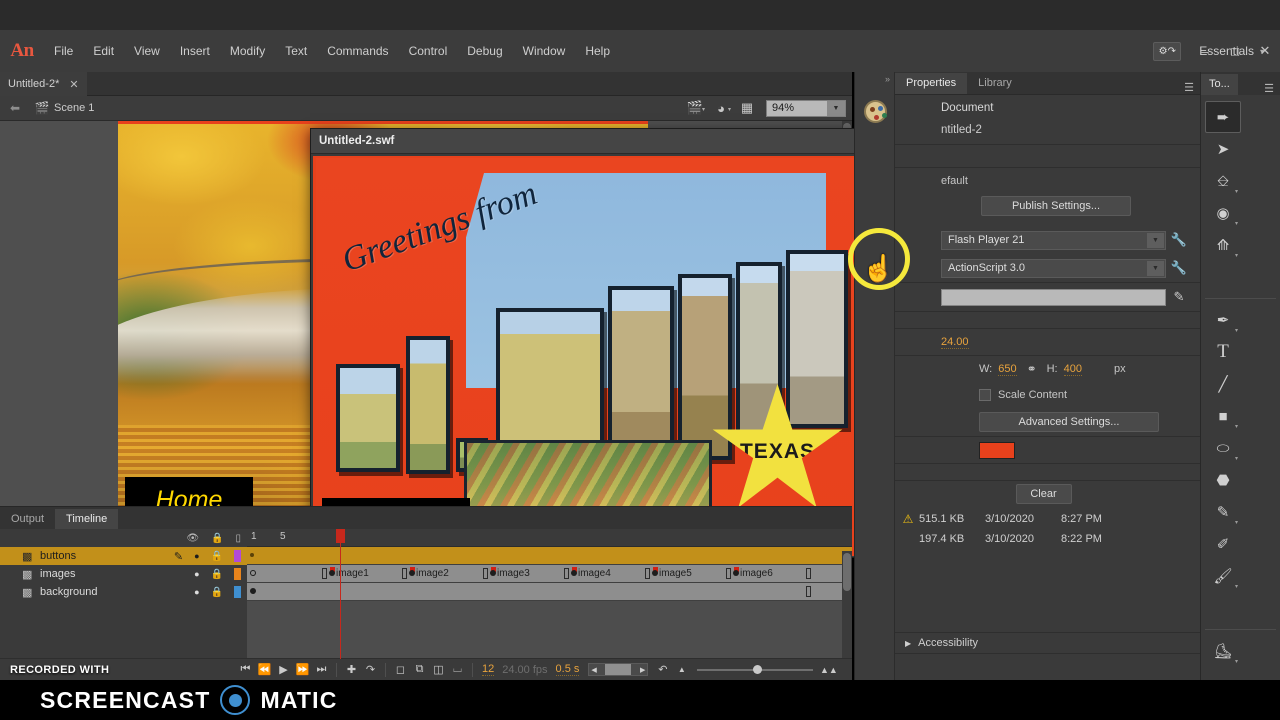 The width and height of the screenshot is (1280, 720). I want to click on menu-view: View, so click(147, 51).